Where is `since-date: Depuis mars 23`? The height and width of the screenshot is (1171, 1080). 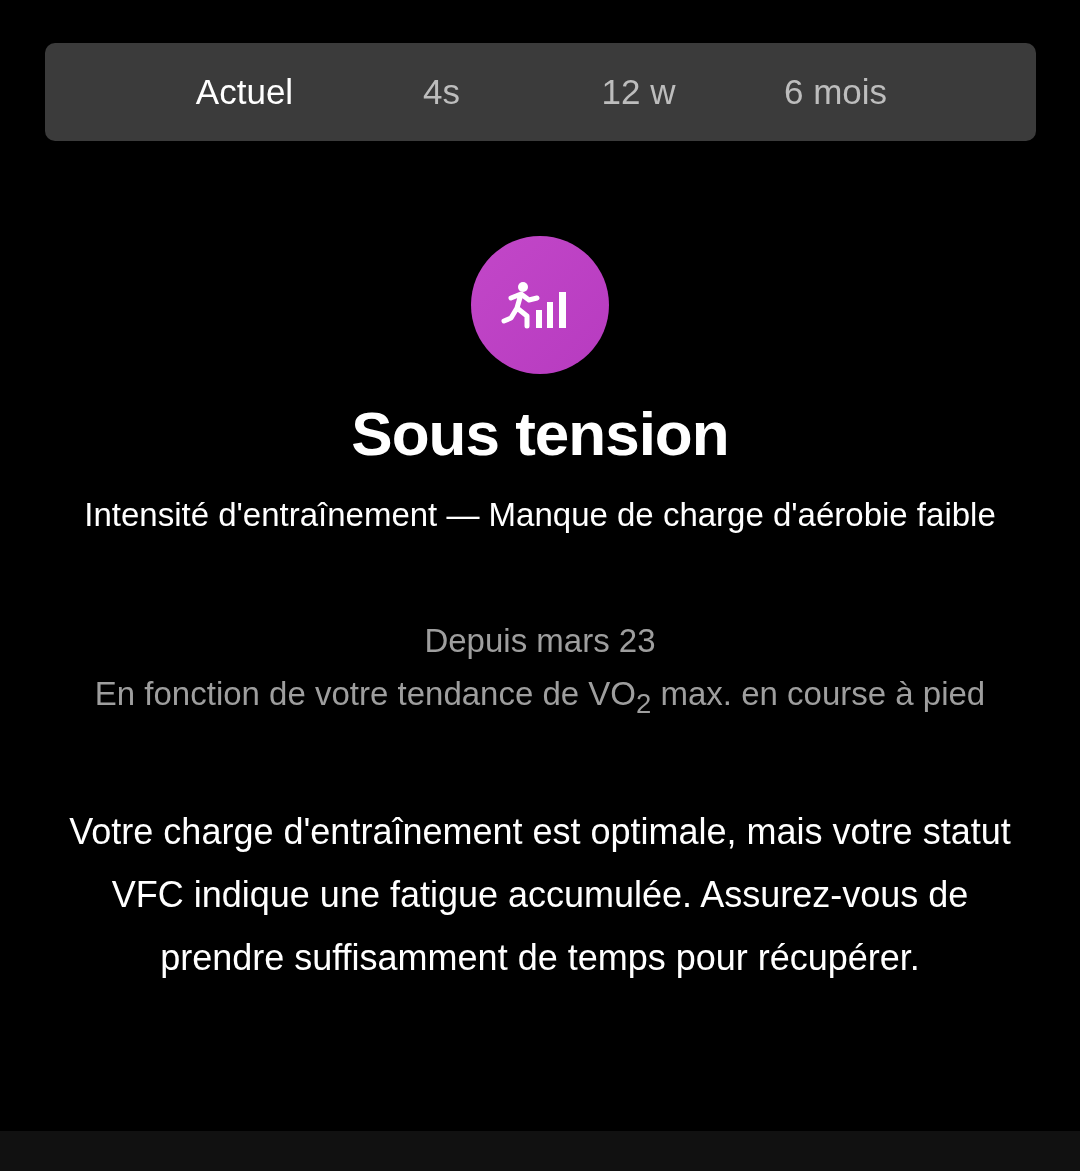
since-date: Depuis mars 23 is located at coordinates (540, 641).